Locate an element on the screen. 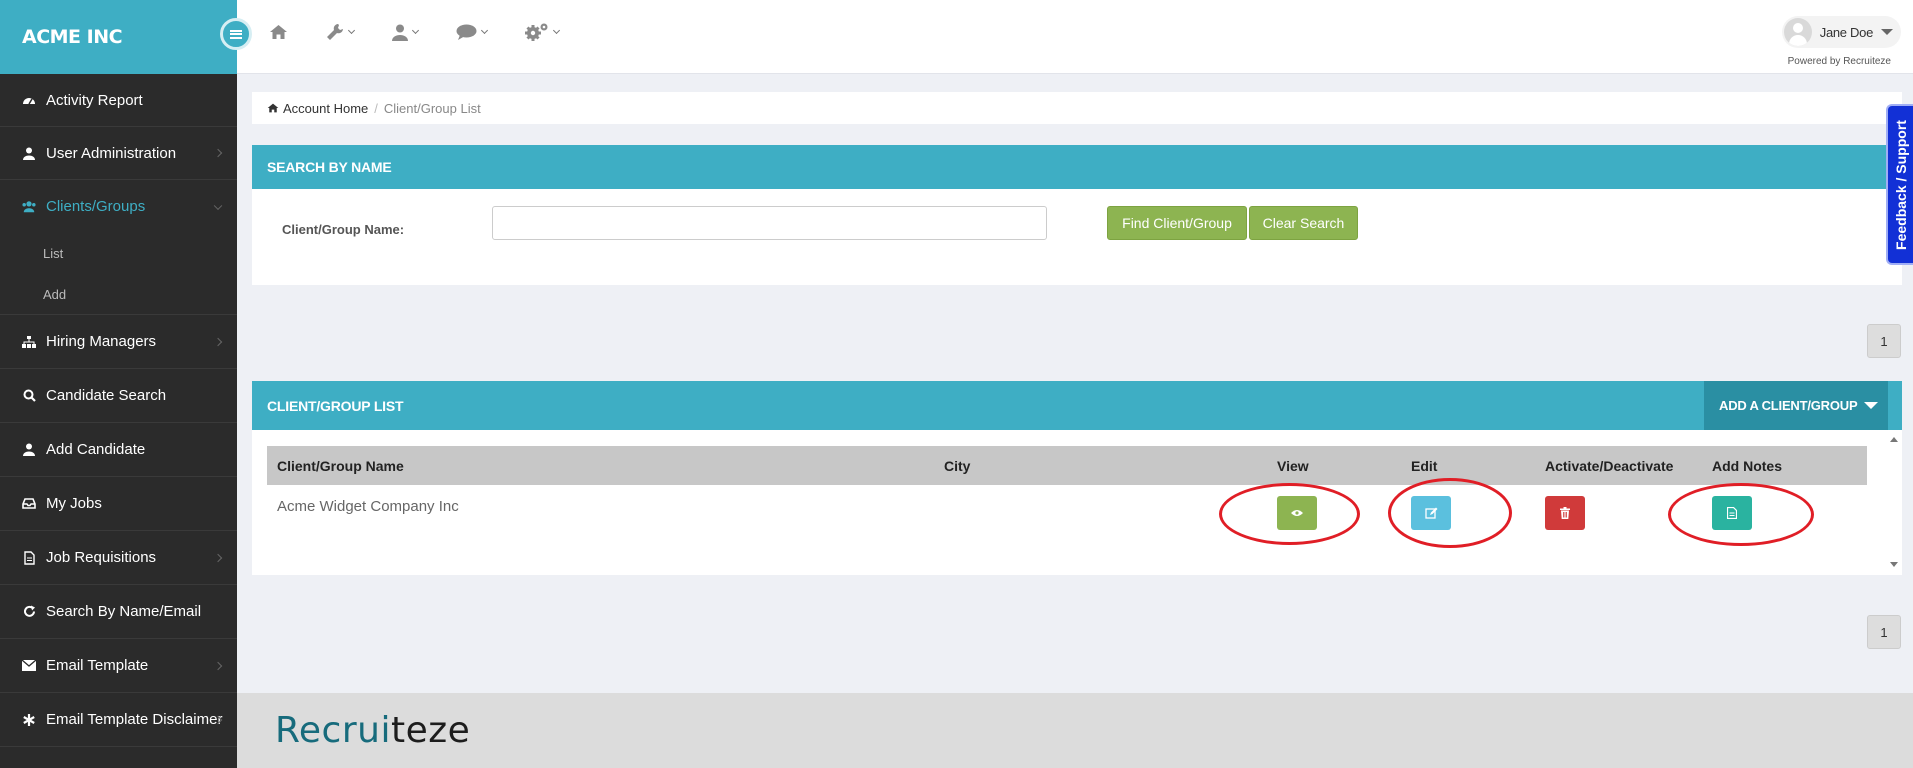 This screenshot has width=1913, height=768. sidebar-item-job-requisitions: Job Requisitions is located at coordinates (118, 558).